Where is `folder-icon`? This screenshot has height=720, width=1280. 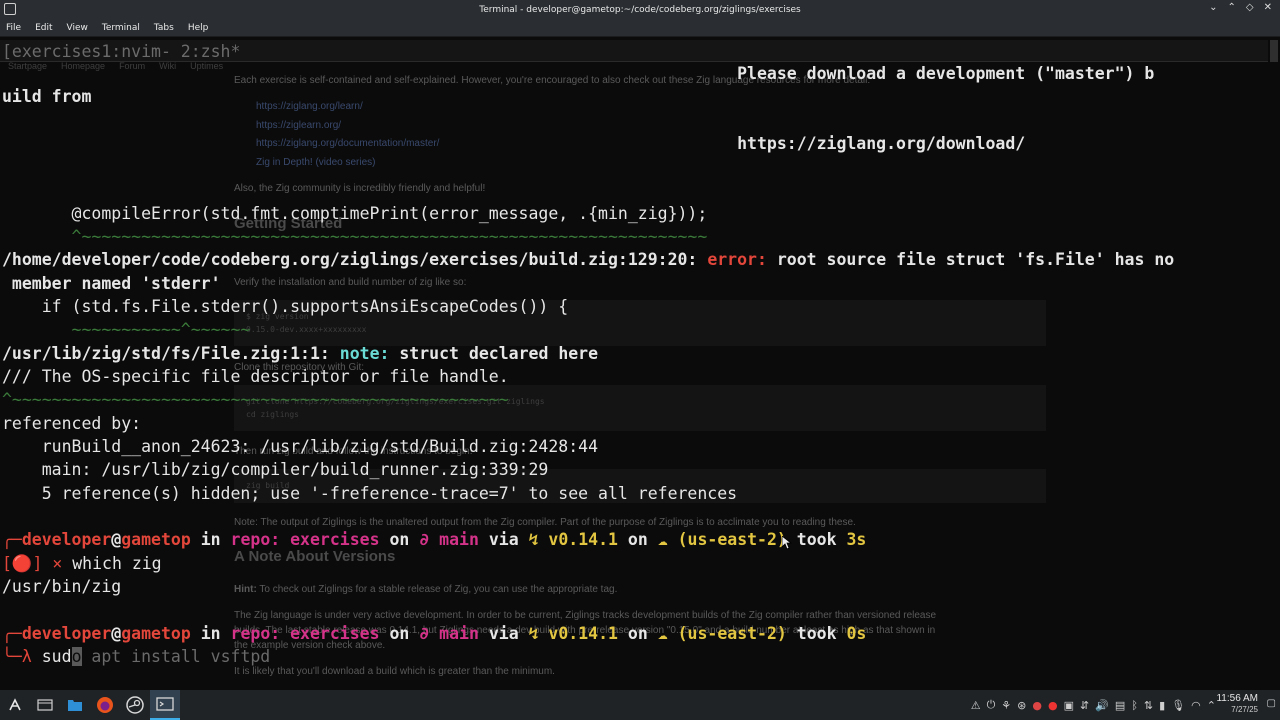 folder-icon is located at coordinates (75, 705).